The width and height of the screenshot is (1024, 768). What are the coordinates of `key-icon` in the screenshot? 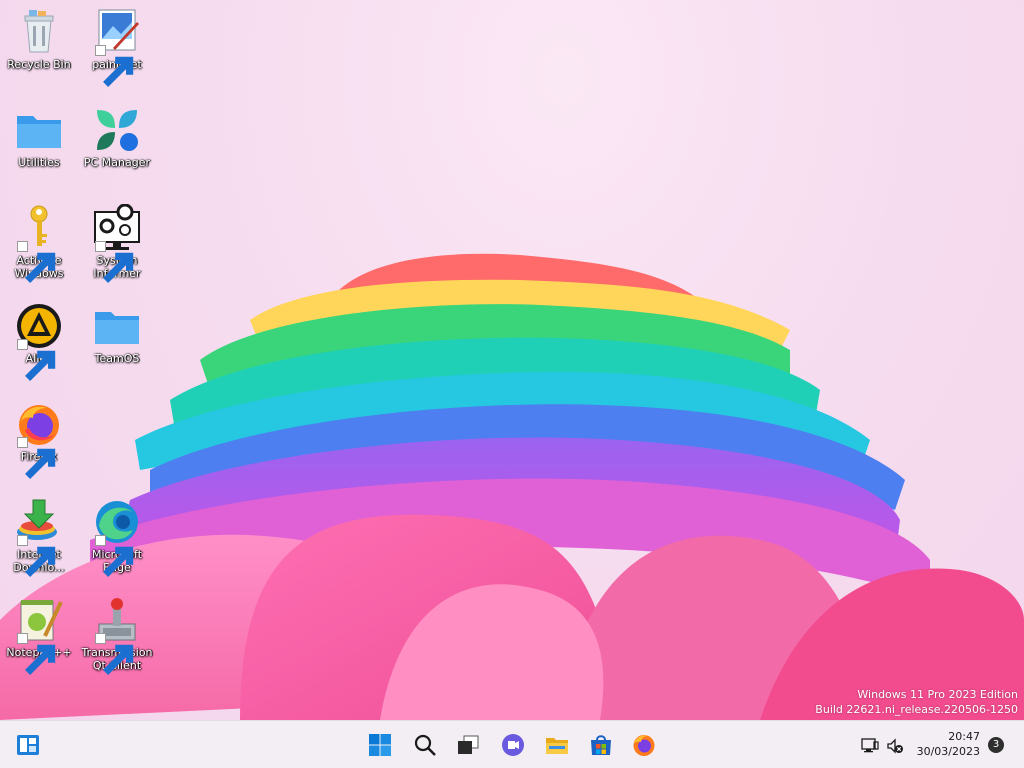 It's located at (39, 243).